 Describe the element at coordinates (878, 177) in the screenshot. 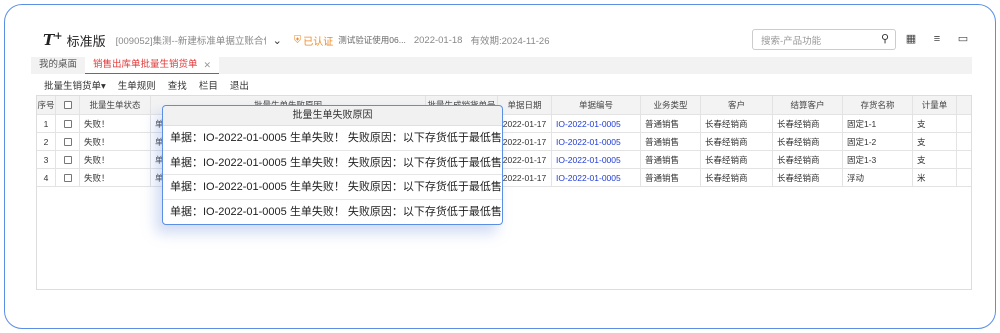

I see `row-inventory: 浮动` at that location.